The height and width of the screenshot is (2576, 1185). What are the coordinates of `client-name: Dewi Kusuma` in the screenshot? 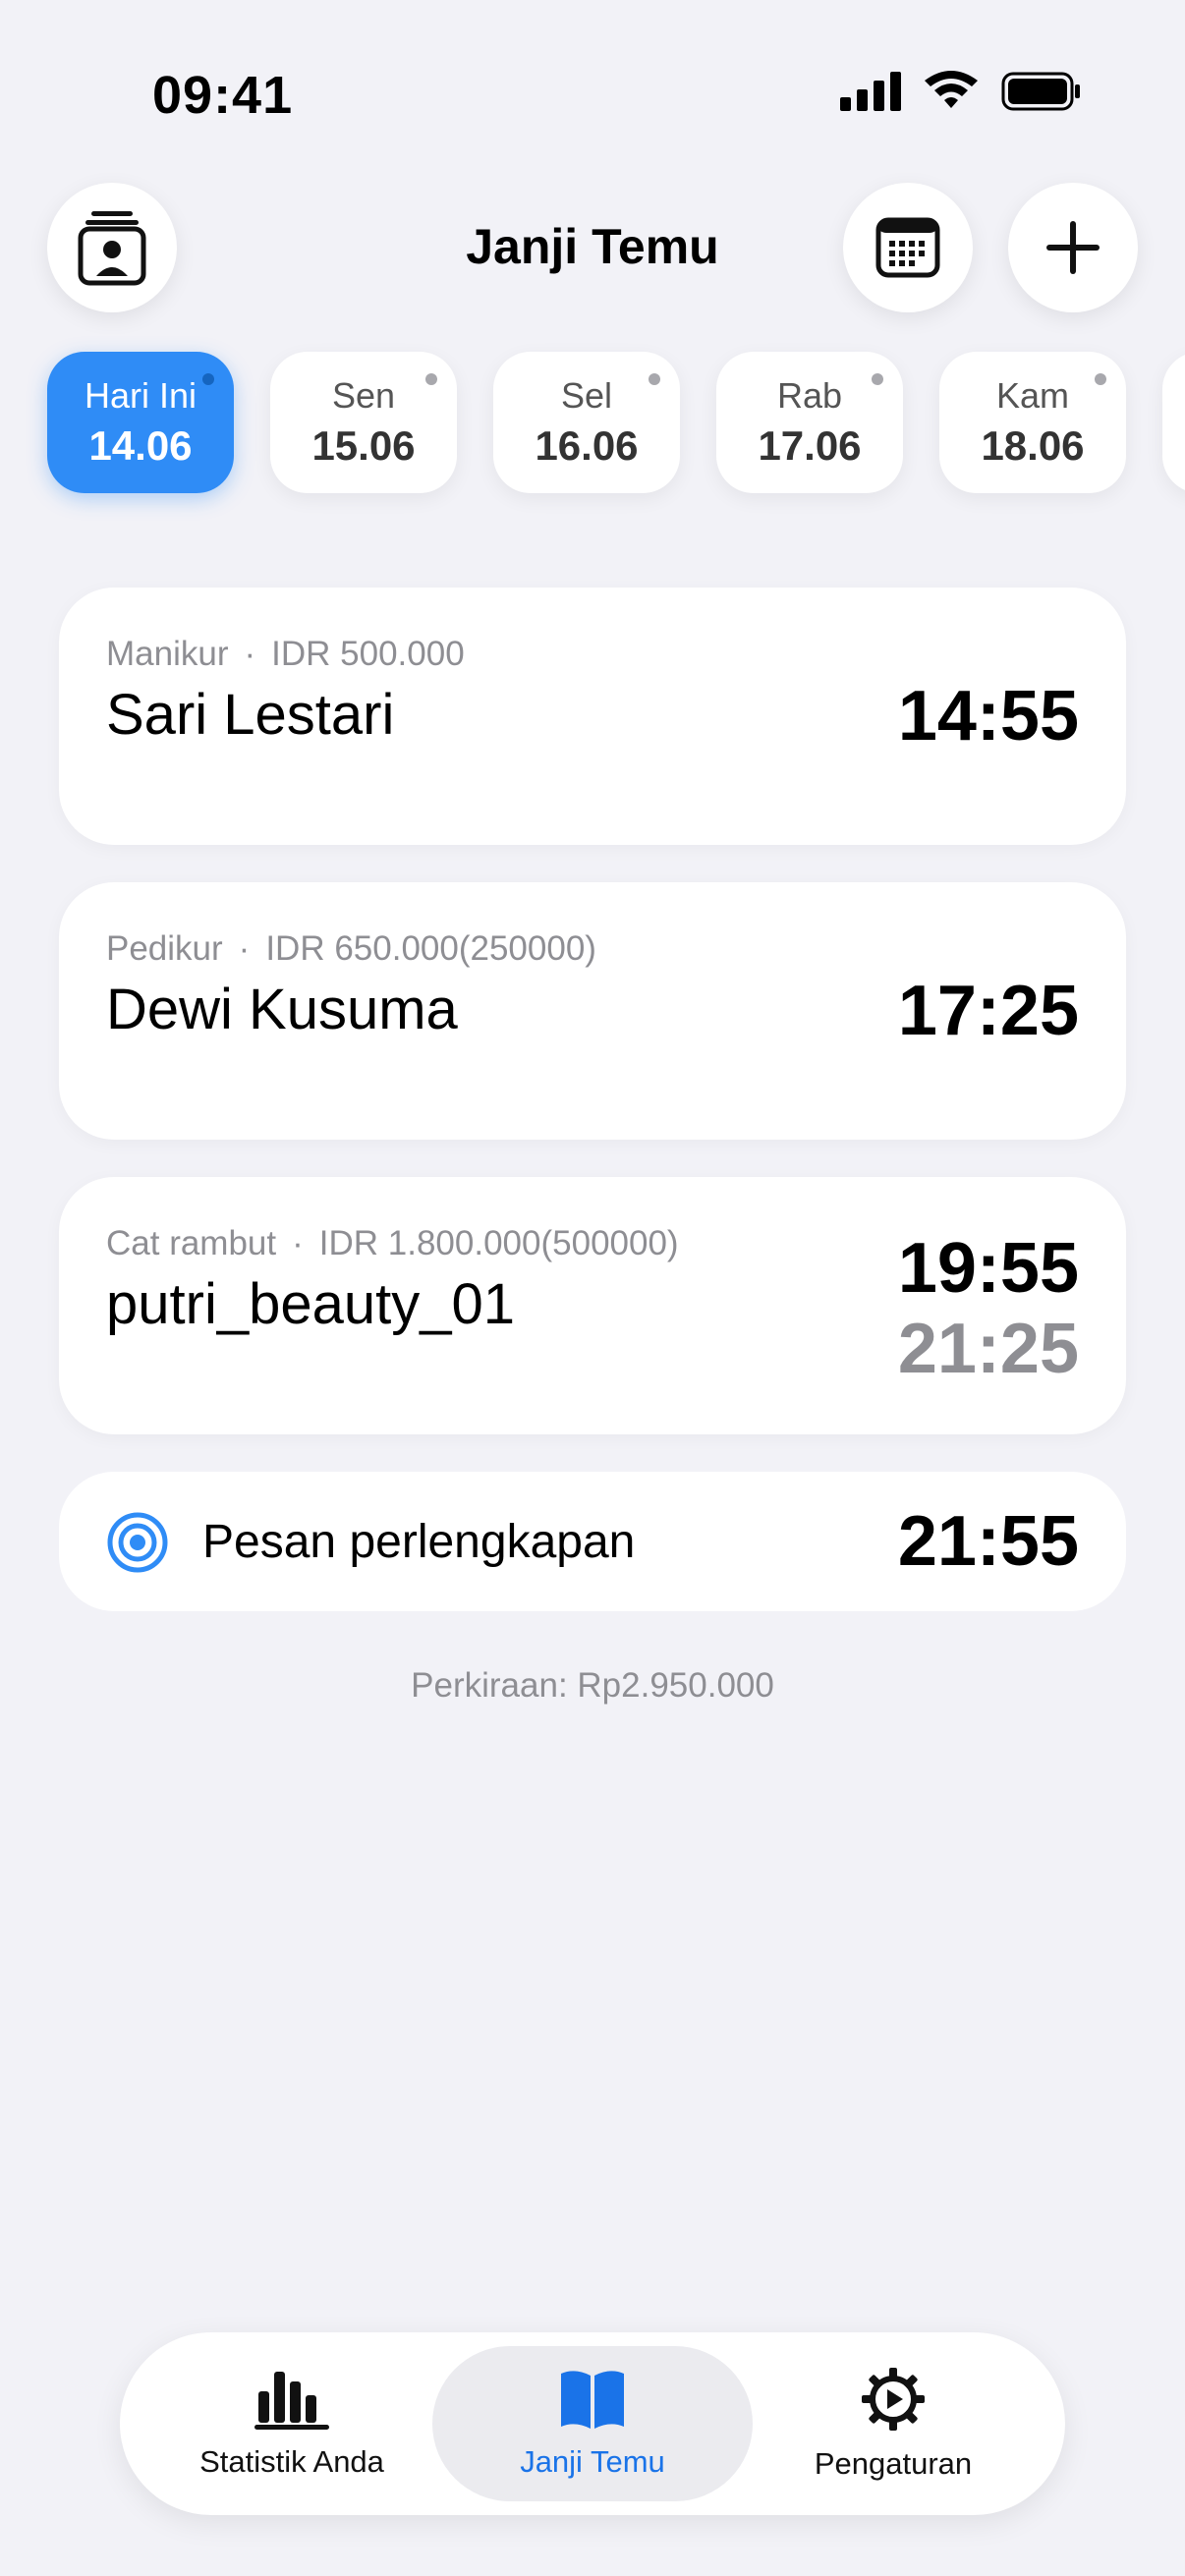 It's located at (282, 1009).